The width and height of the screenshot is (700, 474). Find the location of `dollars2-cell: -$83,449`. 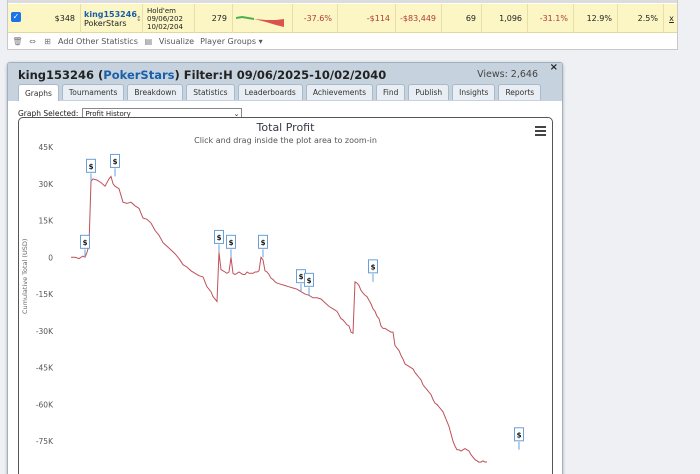

dollars2-cell: -$83,449 is located at coordinates (419, 18).